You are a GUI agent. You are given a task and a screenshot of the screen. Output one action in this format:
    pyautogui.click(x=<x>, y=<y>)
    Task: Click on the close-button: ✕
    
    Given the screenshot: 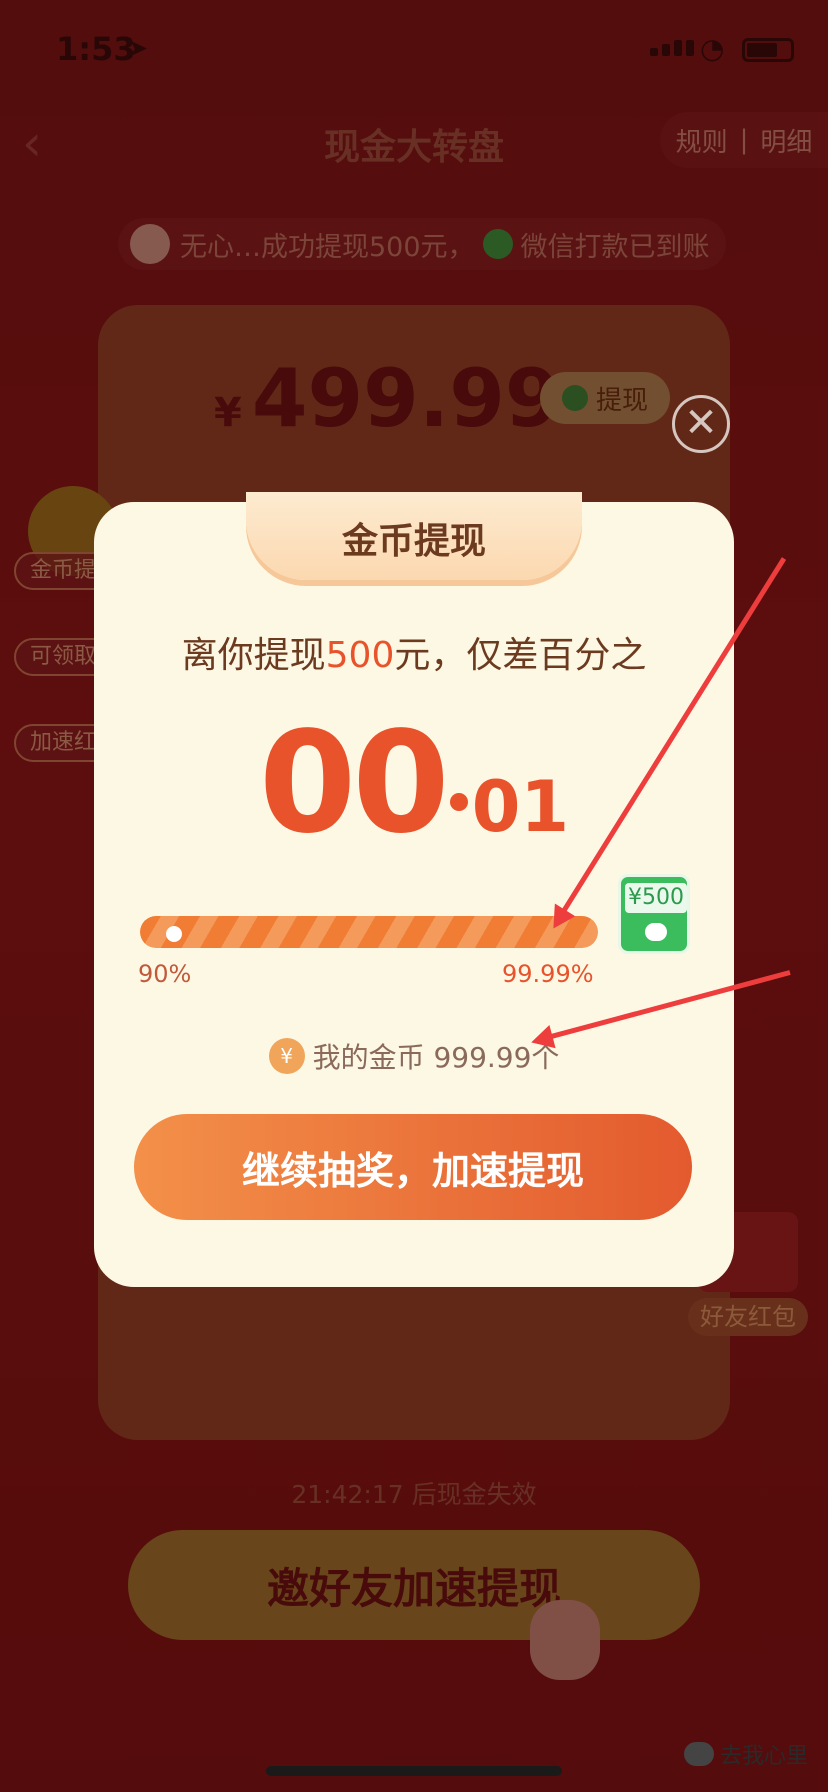 What is the action you would take?
    pyautogui.click(x=701, y=424)
    